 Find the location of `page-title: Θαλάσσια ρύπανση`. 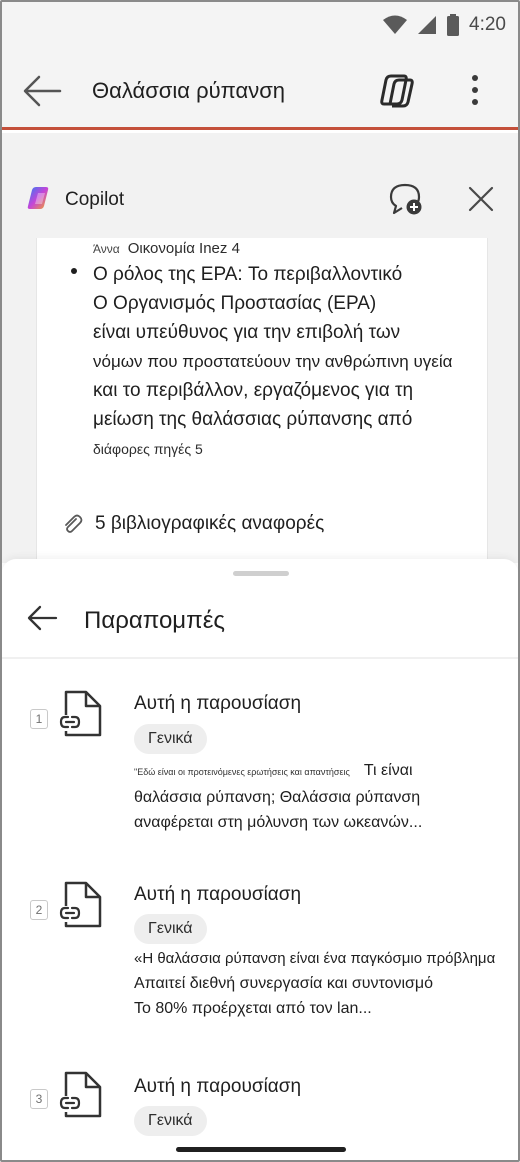

page-title: Θαλάσσια ρύπανση is located at coordinates (189, 90).